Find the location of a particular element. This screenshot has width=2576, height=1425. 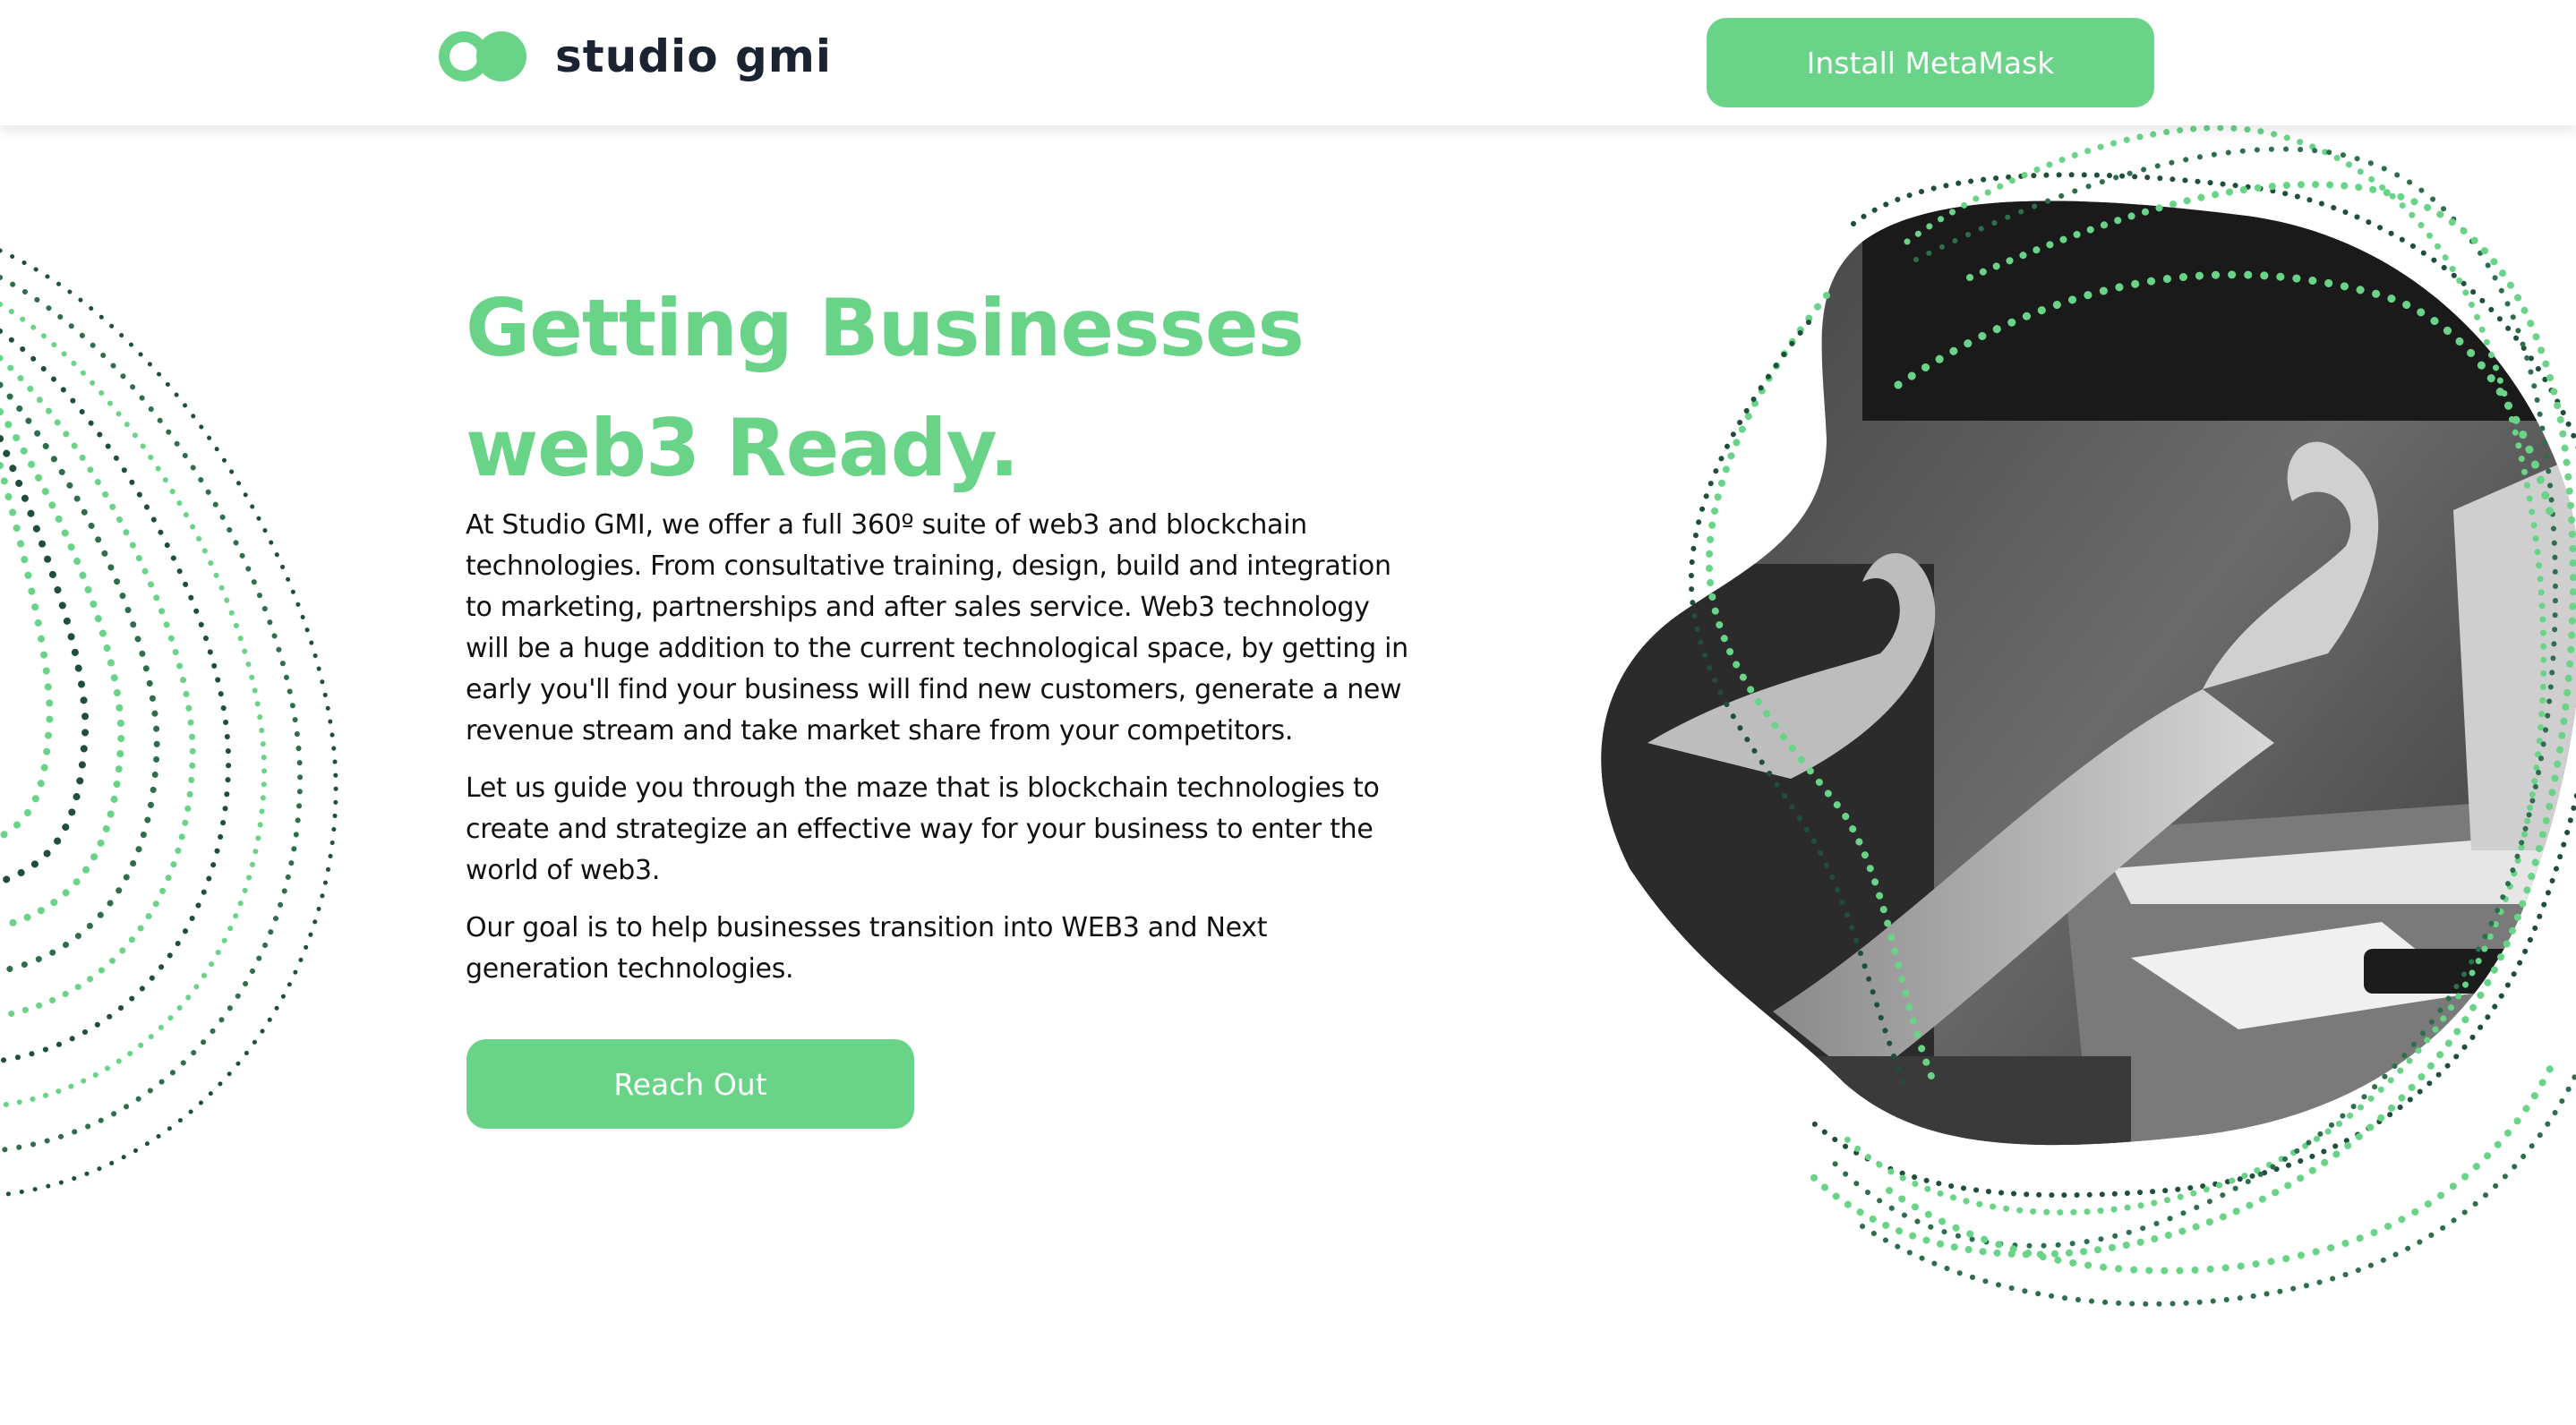

brand-logo: studio gmi is located at coordinates (635, 56).